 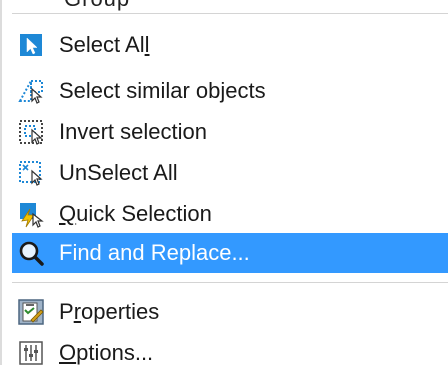 I want to click on menu-item-select-similar: Select similar objects, so click(x=230, y=91).